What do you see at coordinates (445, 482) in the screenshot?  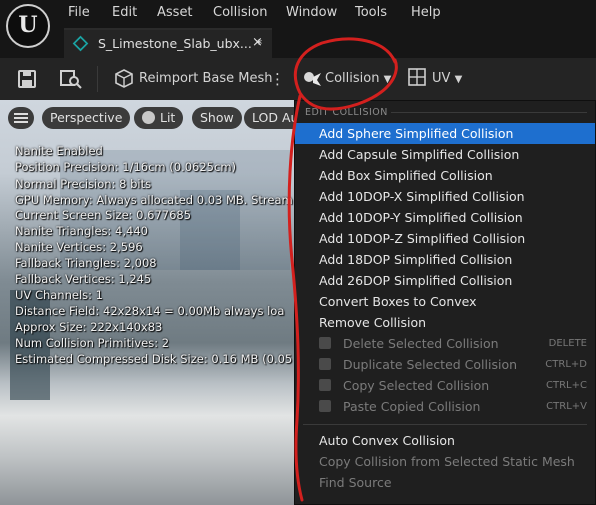 I see `menu-item-find-source: Find Source` at bounding box center [445, 482].